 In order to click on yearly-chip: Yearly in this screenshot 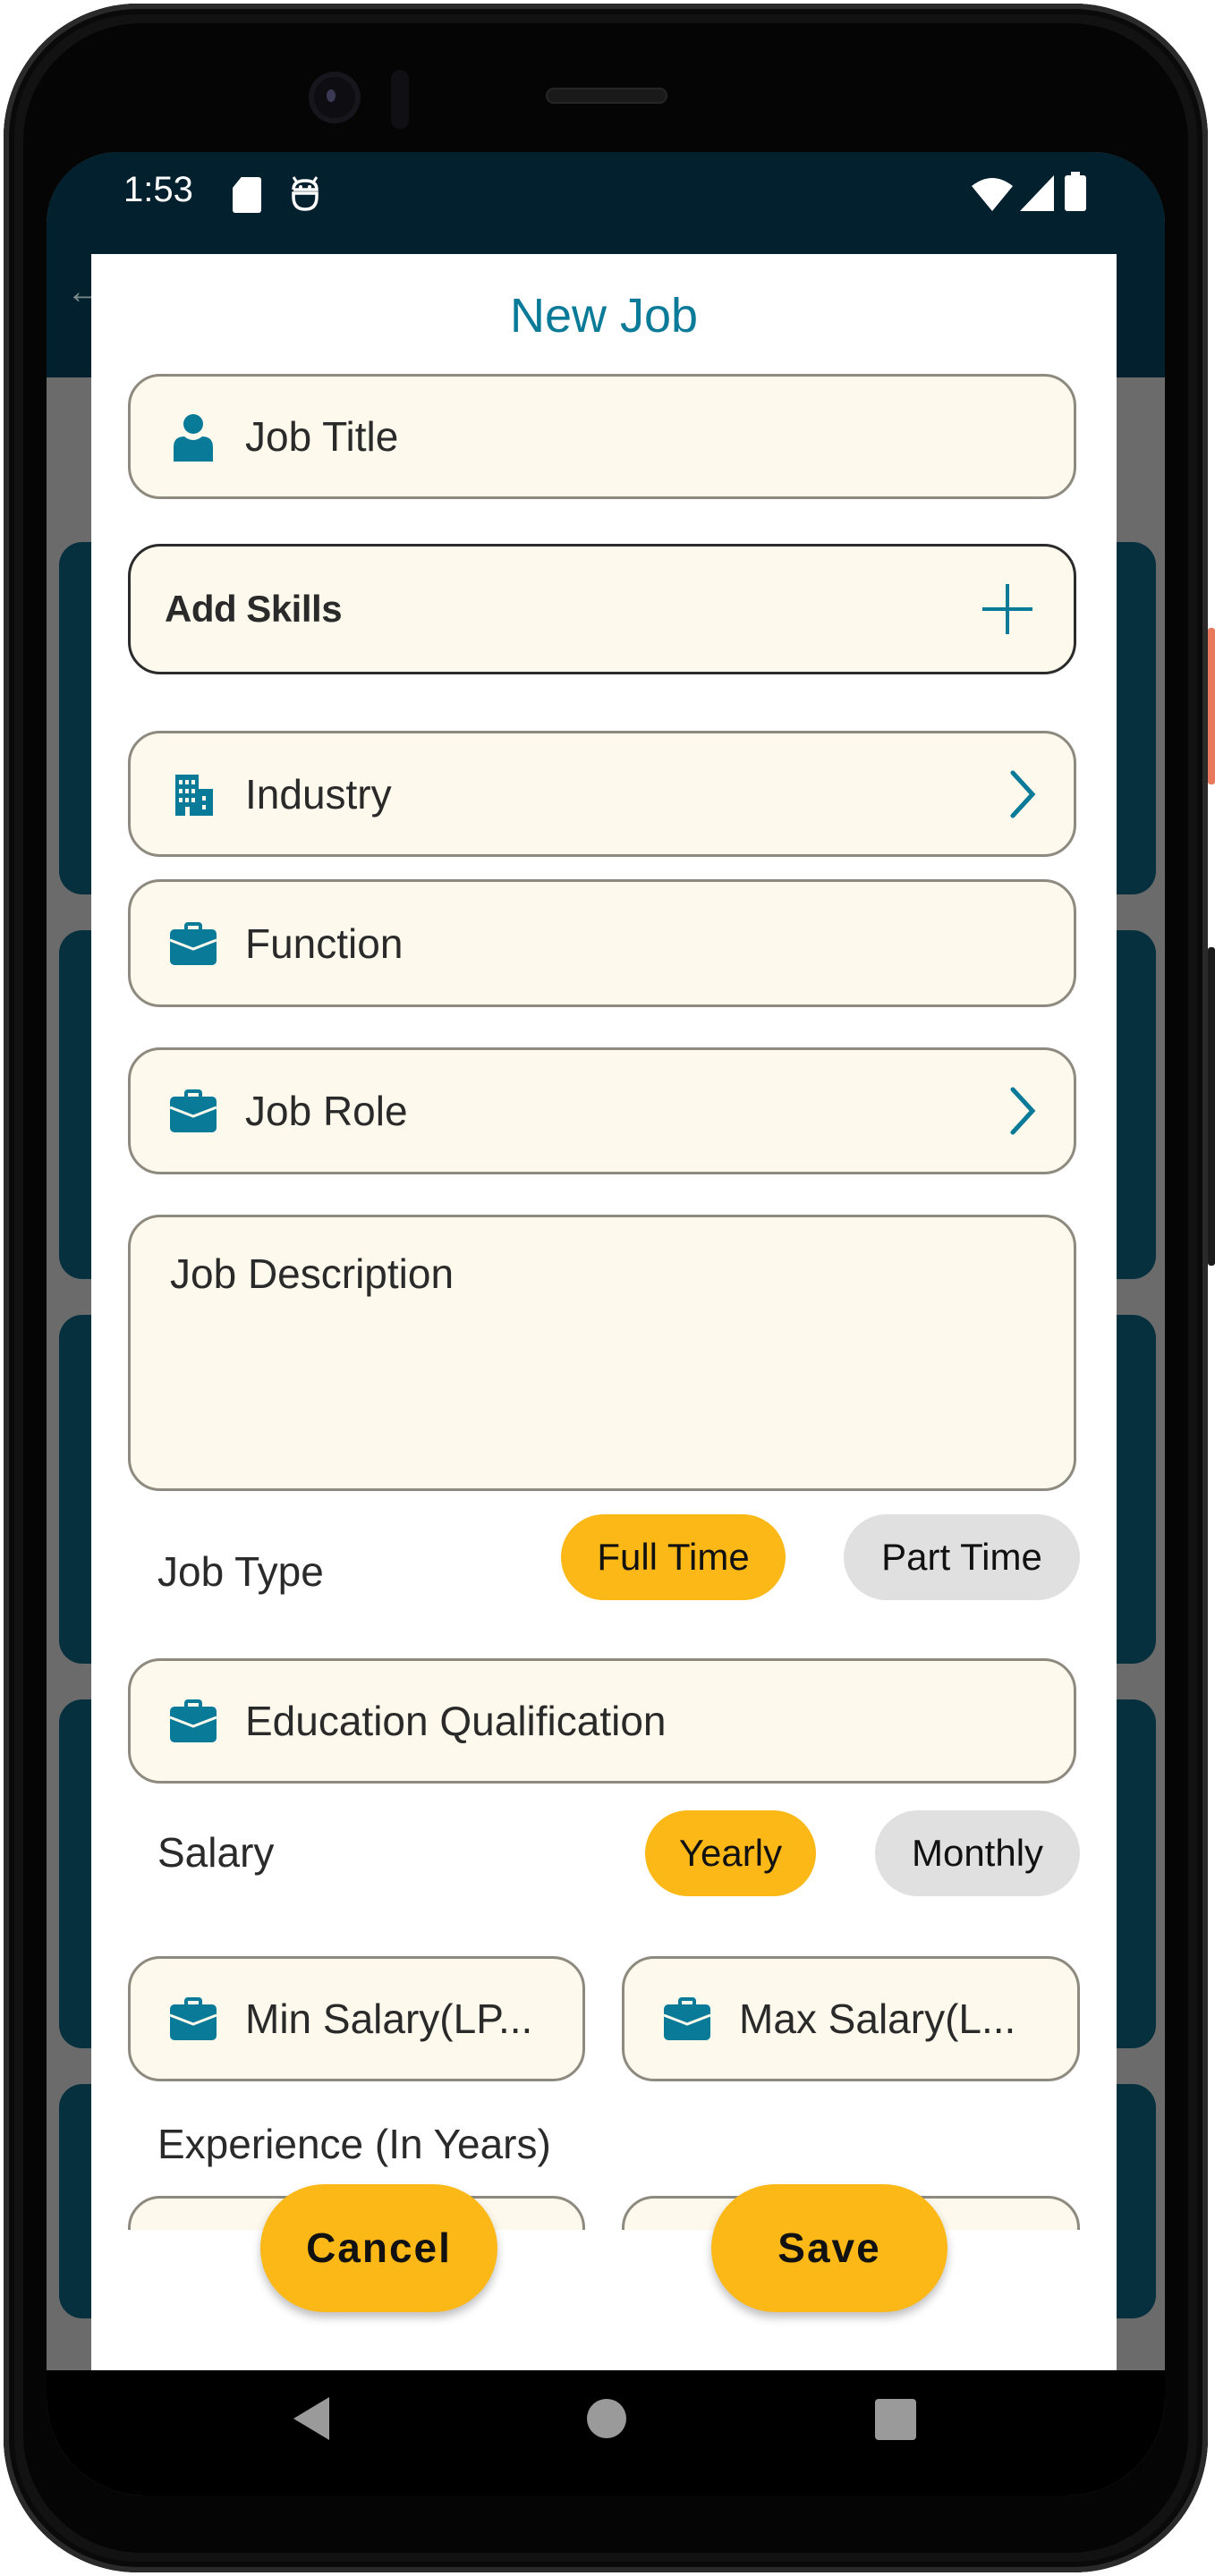, I will do `click(731, 1853)`.